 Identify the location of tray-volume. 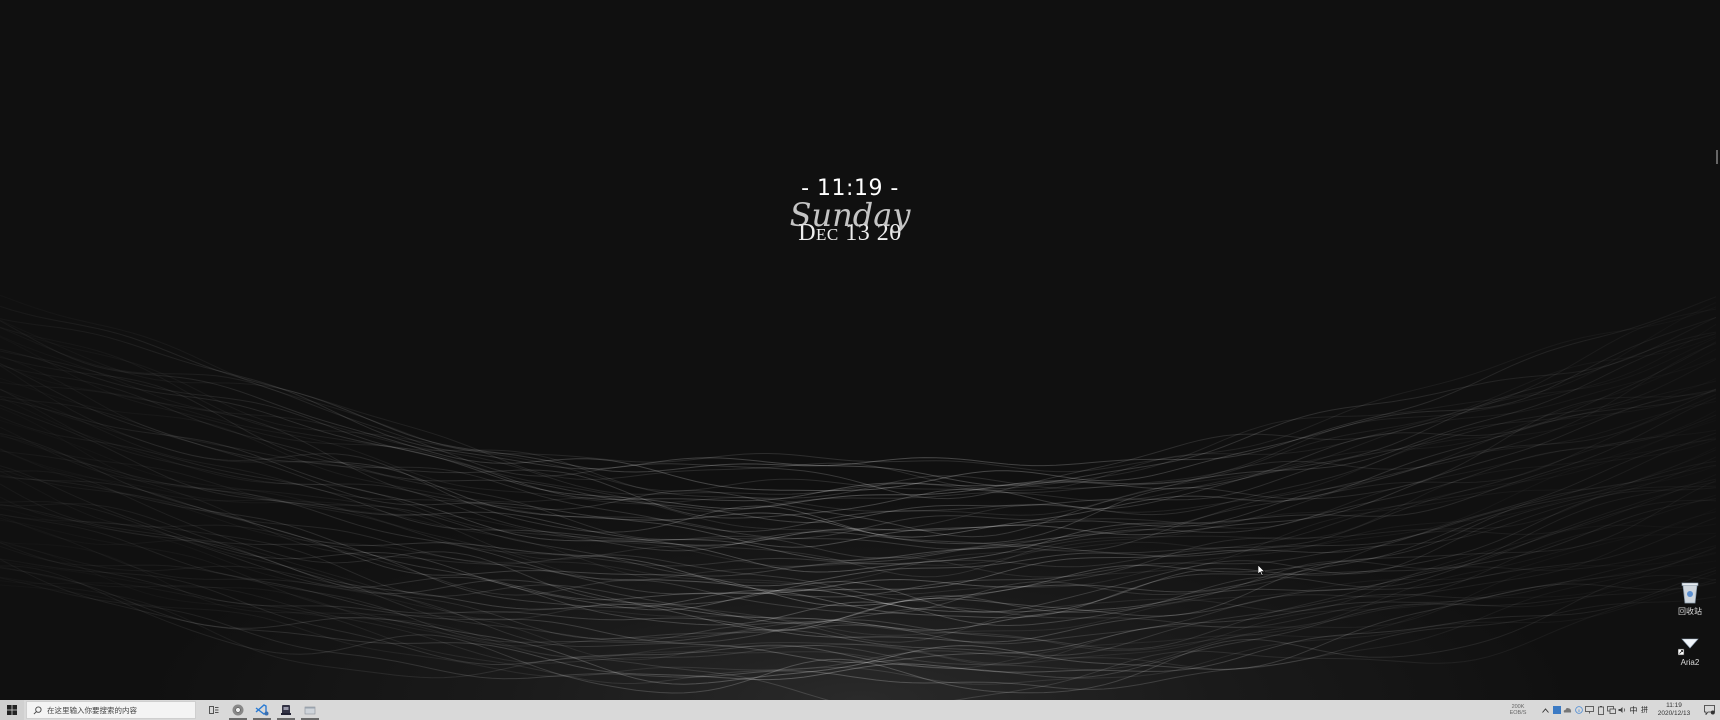
(1622, 710).